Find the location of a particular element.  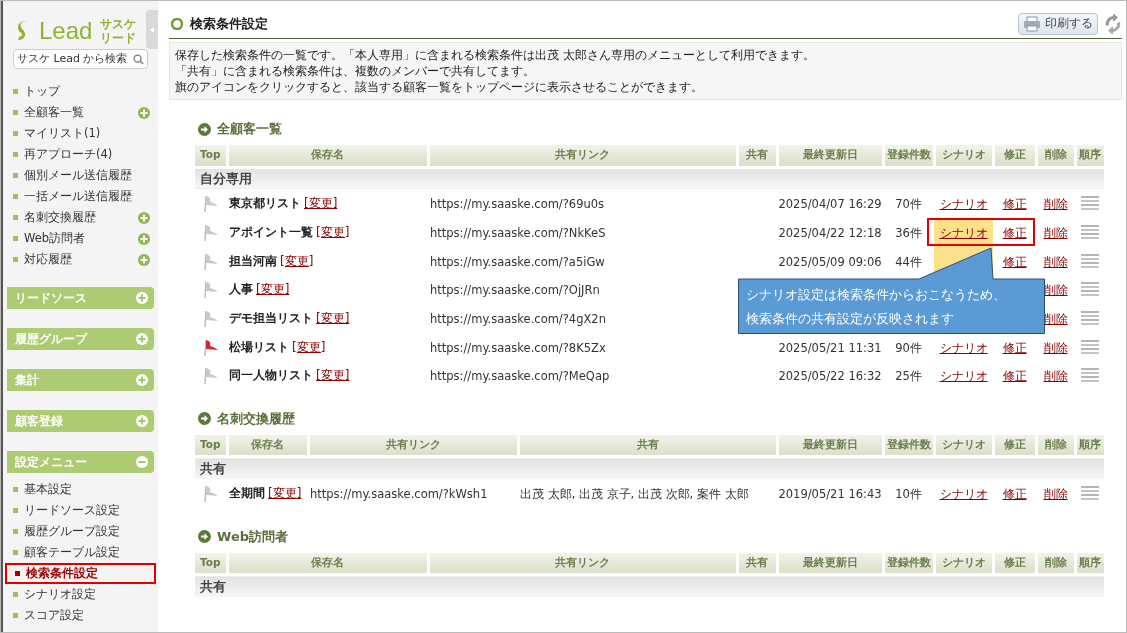

column-header: 共有 is located at coordinates (757, 156).